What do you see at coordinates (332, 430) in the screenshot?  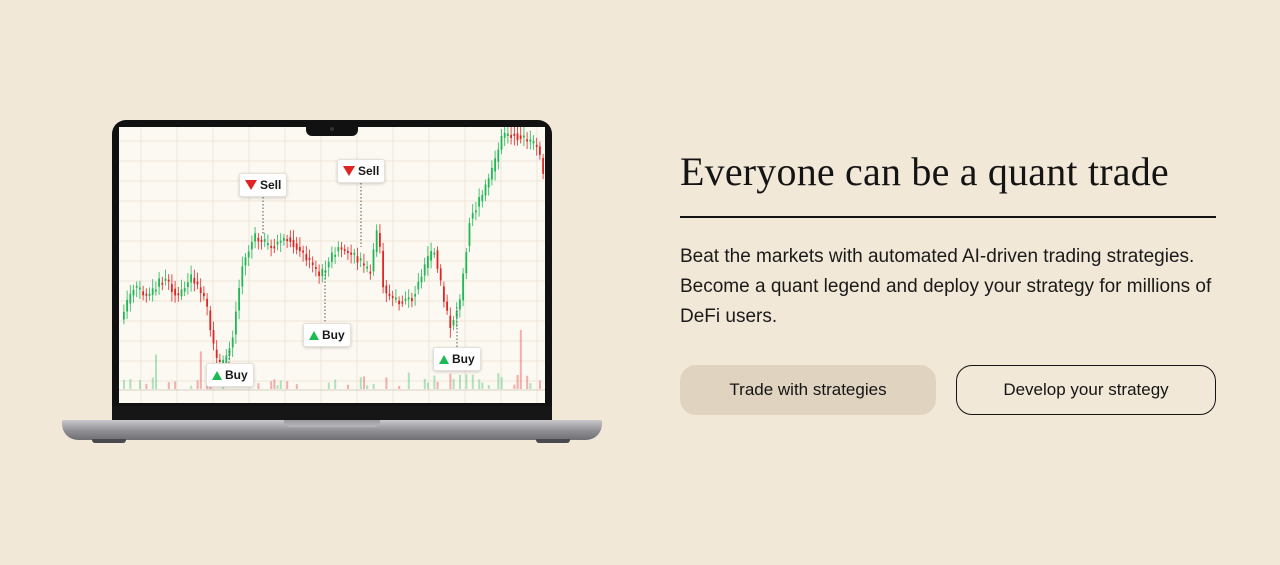 I see `laptop-base` at bounding box center [332, 430].